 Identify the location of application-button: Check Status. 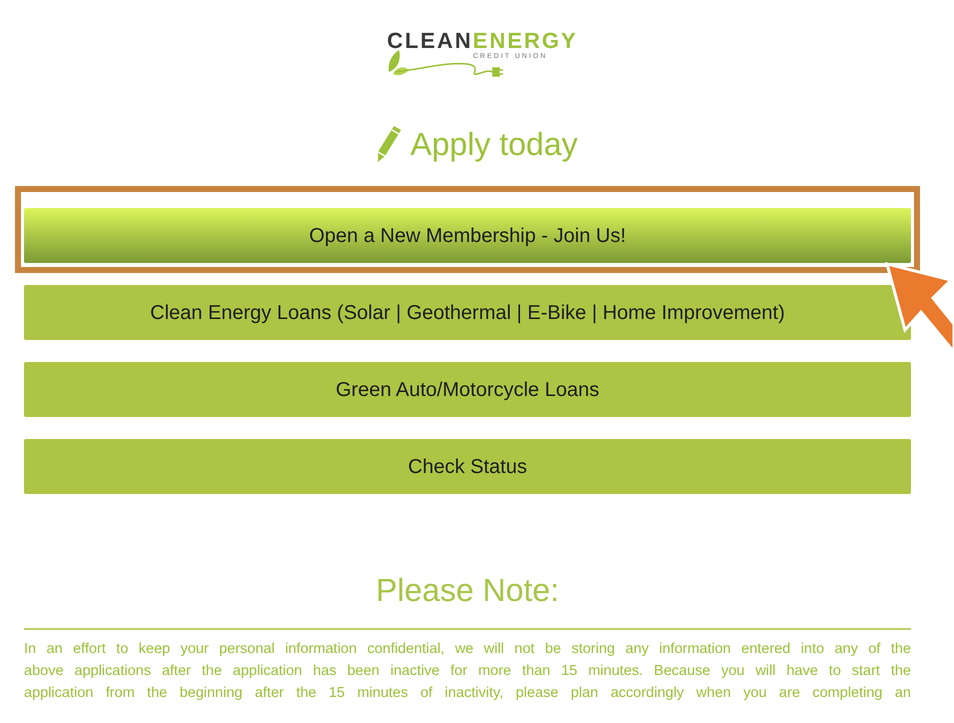
(467, 466).